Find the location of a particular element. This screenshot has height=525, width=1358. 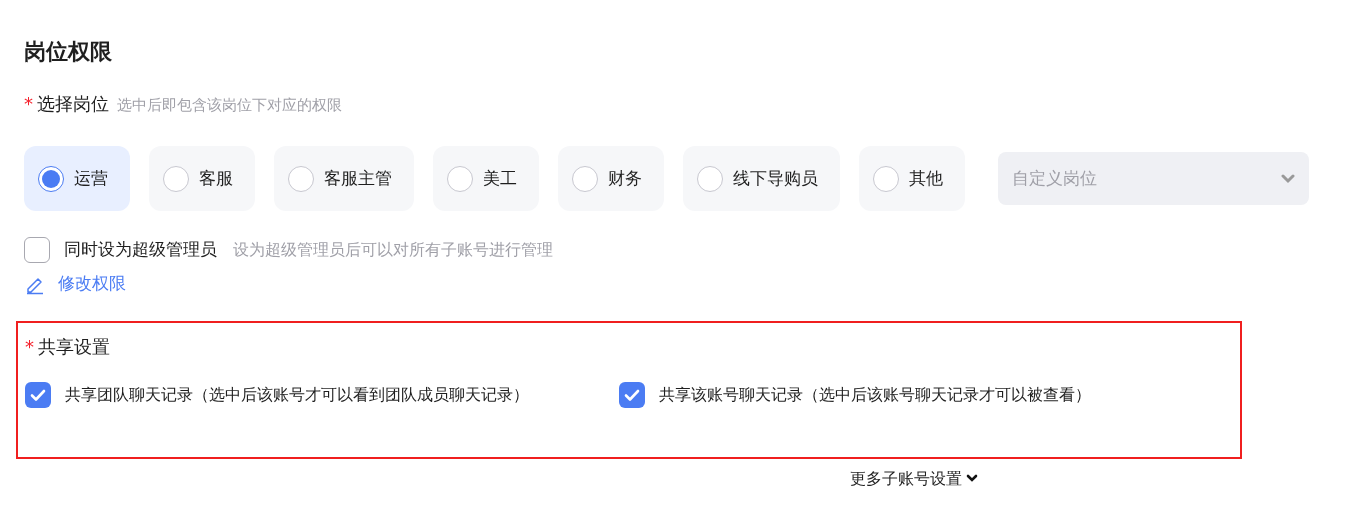

field-hint: 选中后即包含该岗位下对应的权限 is located at coordinates (229, 105).